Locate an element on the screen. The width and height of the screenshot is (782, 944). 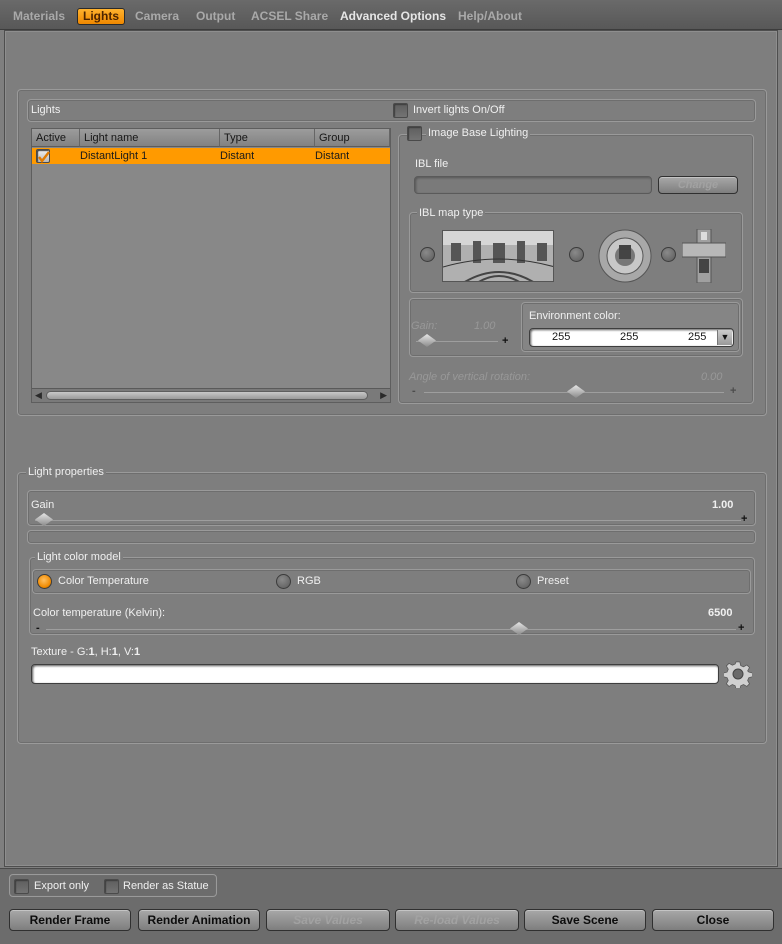
ibl-gain-value: 1.00 is located at coordinates (485, 326).